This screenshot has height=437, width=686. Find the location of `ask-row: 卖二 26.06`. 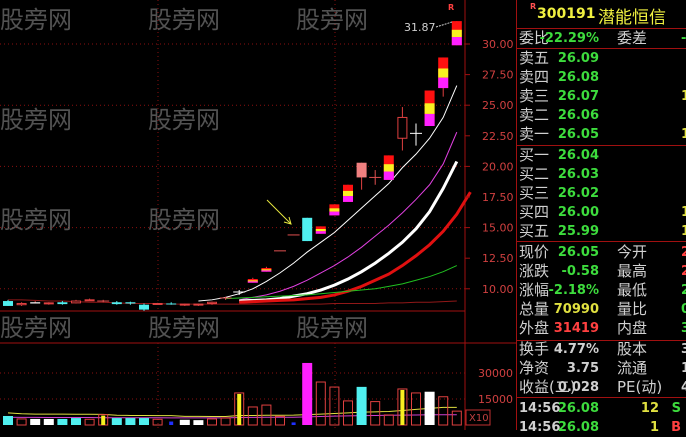

ask-row: 卖二 26.06 is located at coordinates (601, 115).